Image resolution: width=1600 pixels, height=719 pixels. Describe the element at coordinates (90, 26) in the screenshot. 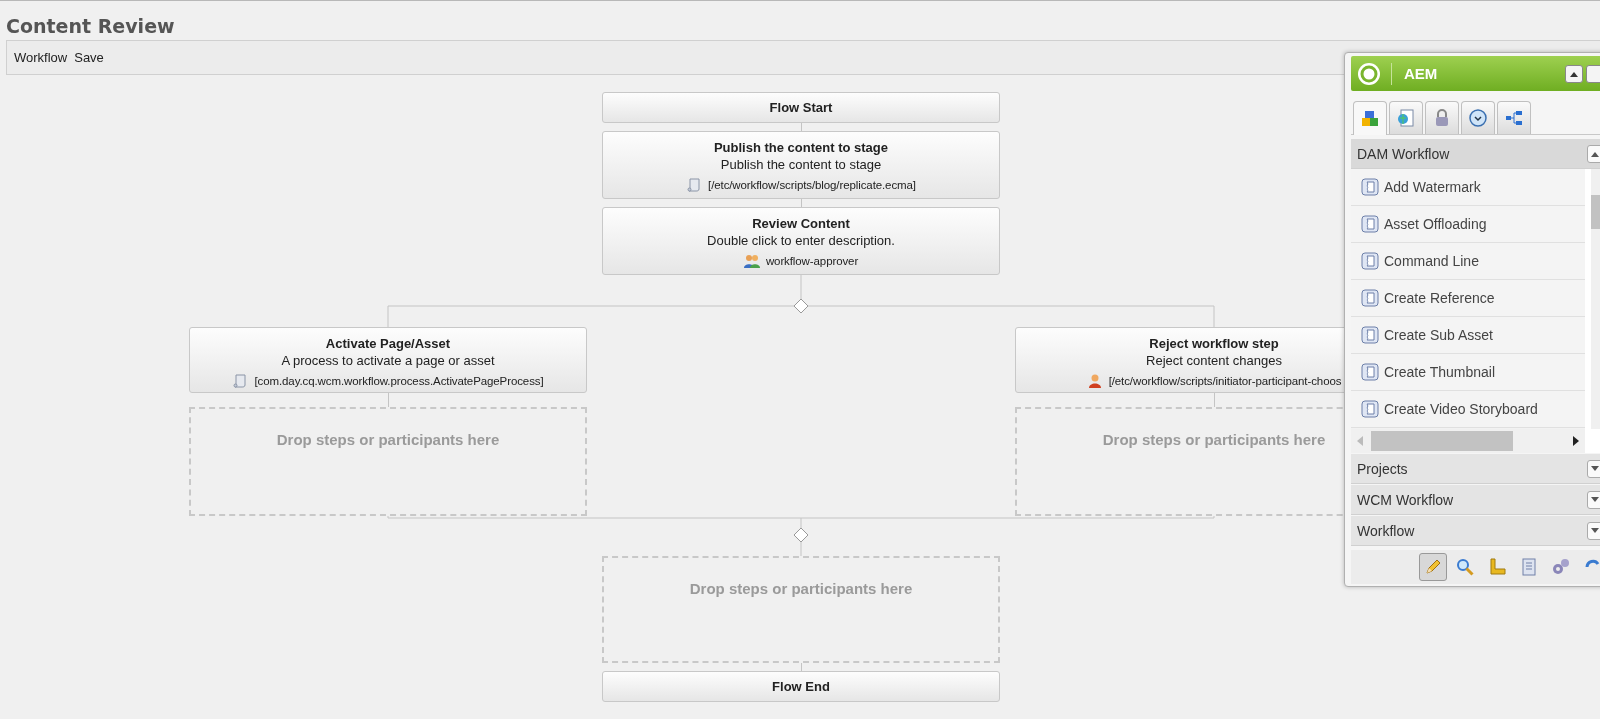

I see `page-title: Content Review` at that location.